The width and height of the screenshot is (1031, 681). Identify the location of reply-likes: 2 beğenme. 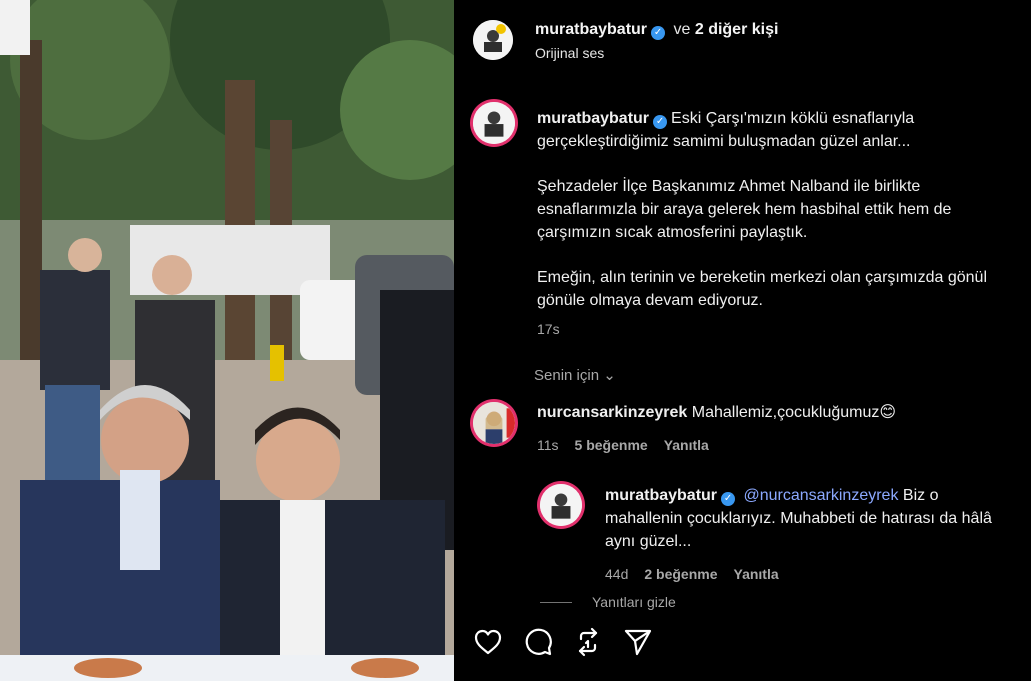
(680, 574).